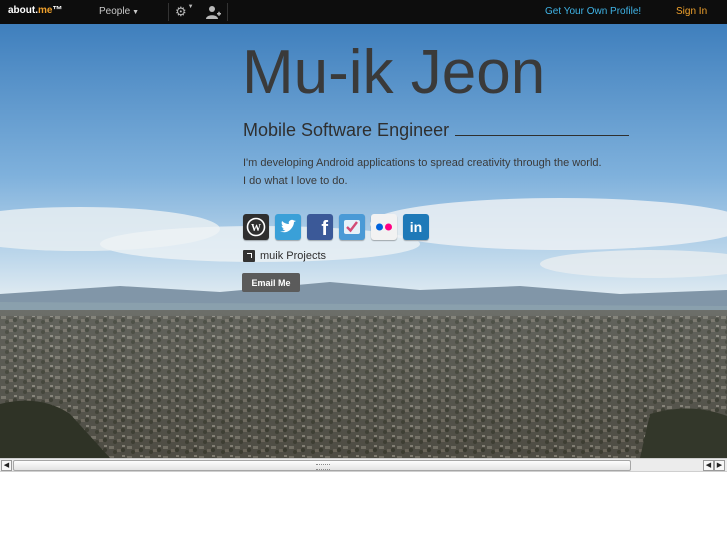 Image resolution: width=727 pixels, height=545 pixels. What do you see at coordinates (57, 10) in the screenshot?
I see `logo-tm: ™` at bounding box center [57, 10].